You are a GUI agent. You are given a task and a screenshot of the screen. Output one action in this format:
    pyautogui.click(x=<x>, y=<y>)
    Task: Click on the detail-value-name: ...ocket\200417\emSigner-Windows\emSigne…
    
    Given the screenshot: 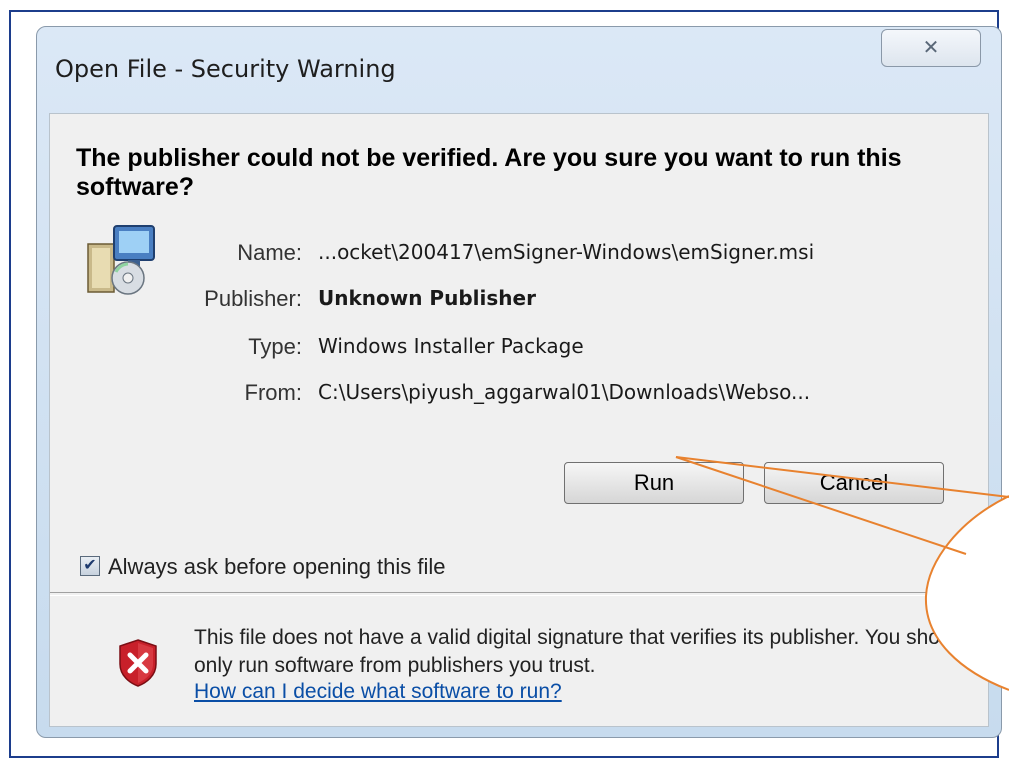 What is the action you would take?
    pyautogui.click(x=566, y=252)
    